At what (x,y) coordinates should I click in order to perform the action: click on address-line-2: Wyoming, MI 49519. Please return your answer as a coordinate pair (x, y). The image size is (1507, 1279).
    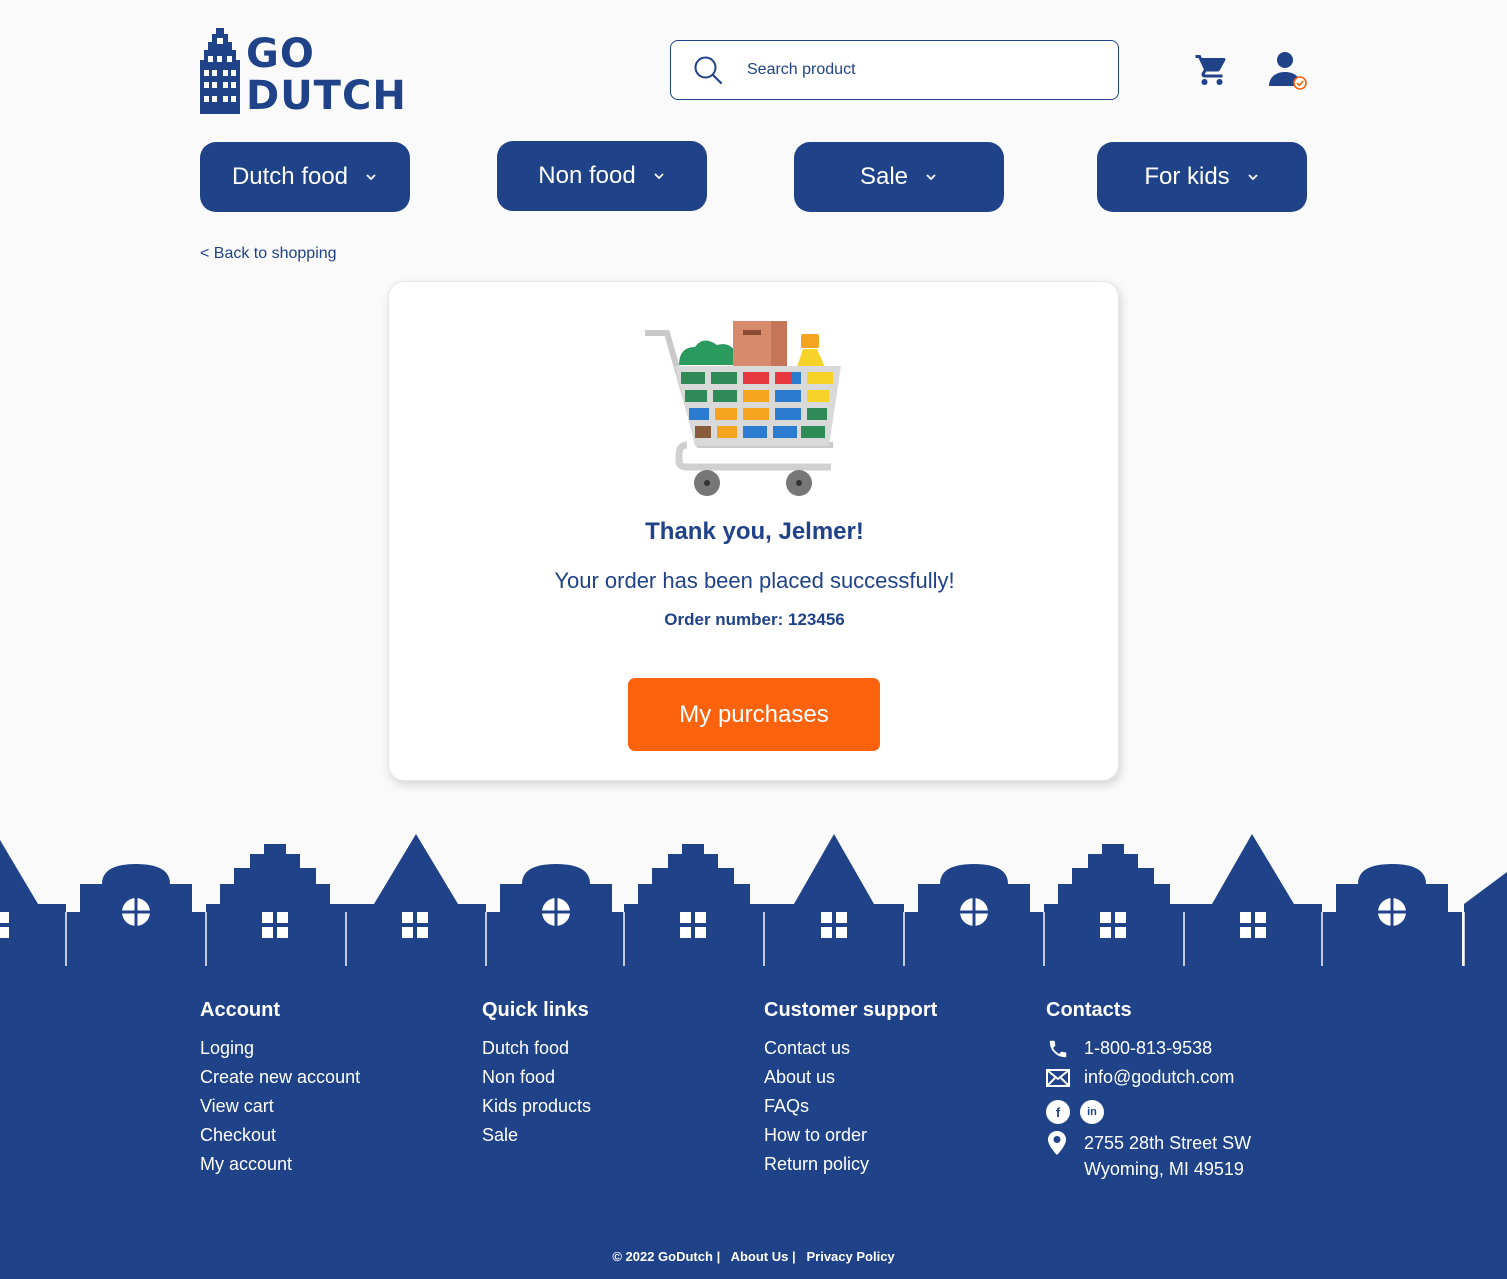
    Looking at the image, I should click on (1164, 1169).